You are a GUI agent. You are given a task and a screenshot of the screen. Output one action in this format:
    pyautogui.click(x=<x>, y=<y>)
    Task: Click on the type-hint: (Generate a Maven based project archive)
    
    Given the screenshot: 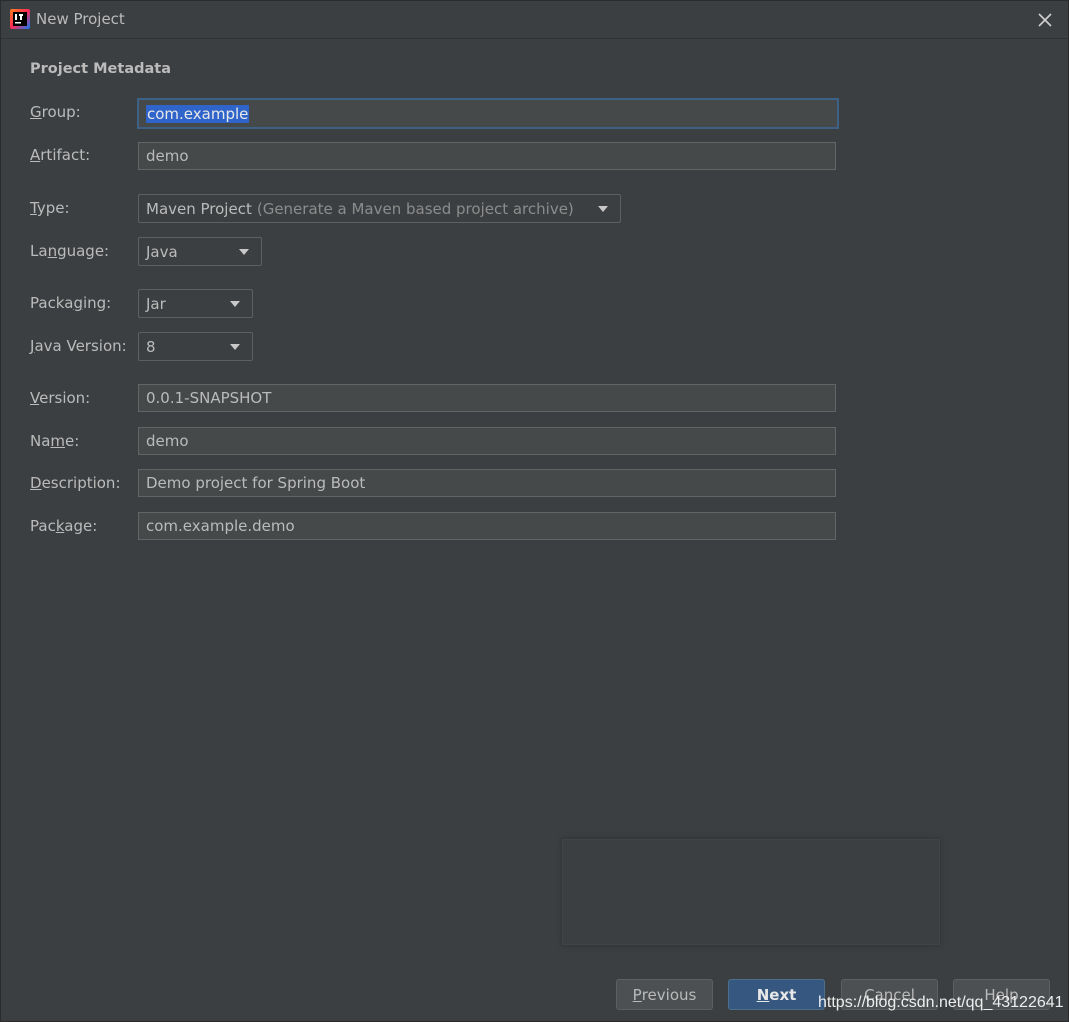 What is the action you would take?
    pyautogui.click(x=415, y=208)
    